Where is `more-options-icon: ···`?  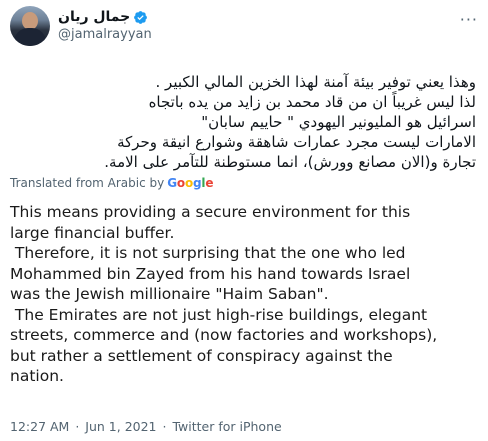 more-options-icon: ··· is located at coordinates (469, 19).